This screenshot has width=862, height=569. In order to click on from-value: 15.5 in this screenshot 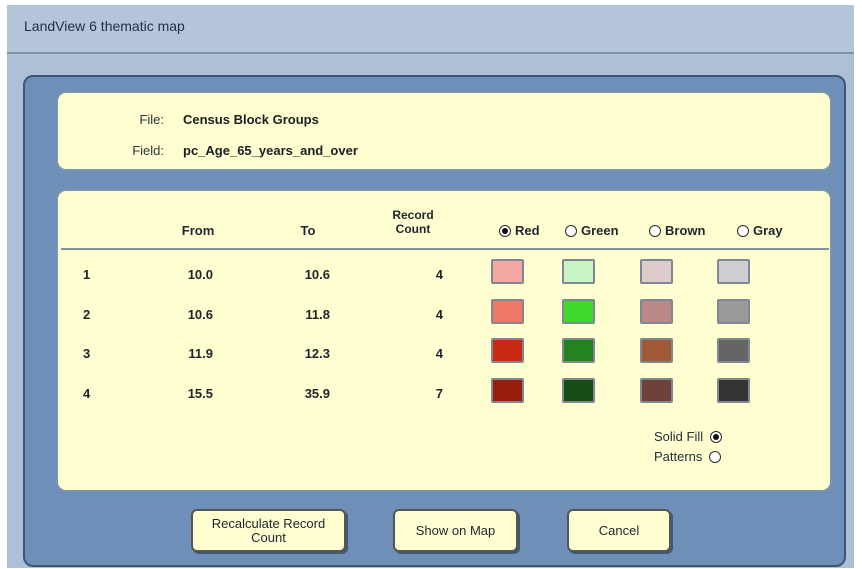, I will do `click(200, 393)`.